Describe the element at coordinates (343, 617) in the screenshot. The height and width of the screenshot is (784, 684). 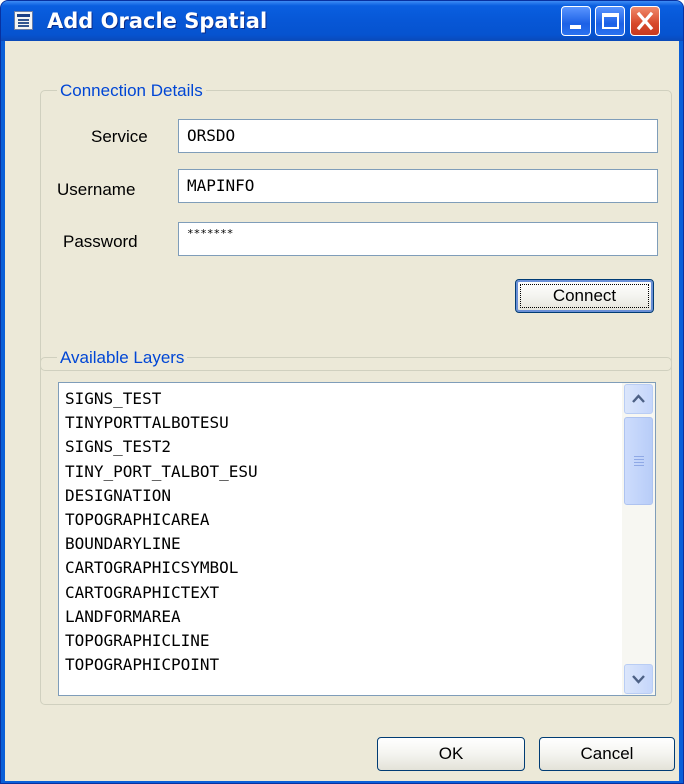
I see `list-item: LANDFORMAREA` at that location.